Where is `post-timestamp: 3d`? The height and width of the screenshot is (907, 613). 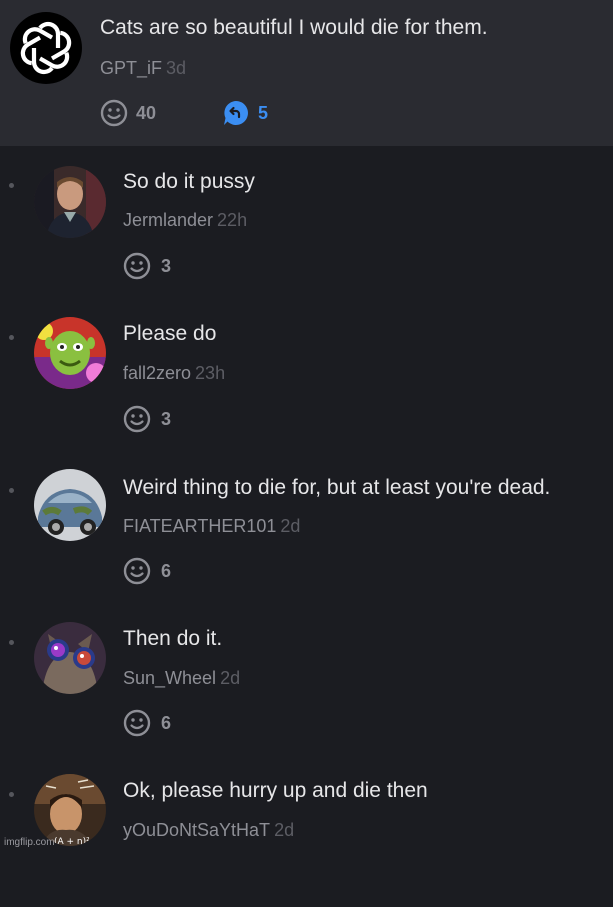
post-timestamp: 3d is located at coordinates (176, 68).